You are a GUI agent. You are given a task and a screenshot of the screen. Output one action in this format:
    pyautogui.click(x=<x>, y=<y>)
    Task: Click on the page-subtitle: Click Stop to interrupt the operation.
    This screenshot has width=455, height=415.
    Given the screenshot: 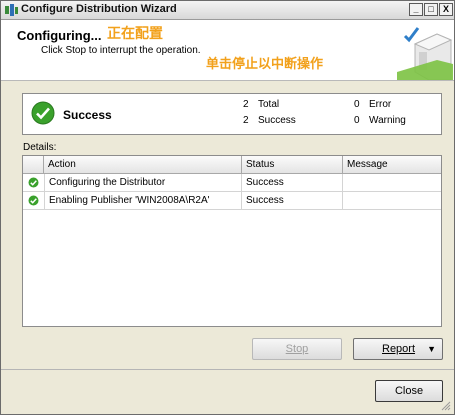 What is the action you would take?
    pyautogui.click(x=121, y=50)
    